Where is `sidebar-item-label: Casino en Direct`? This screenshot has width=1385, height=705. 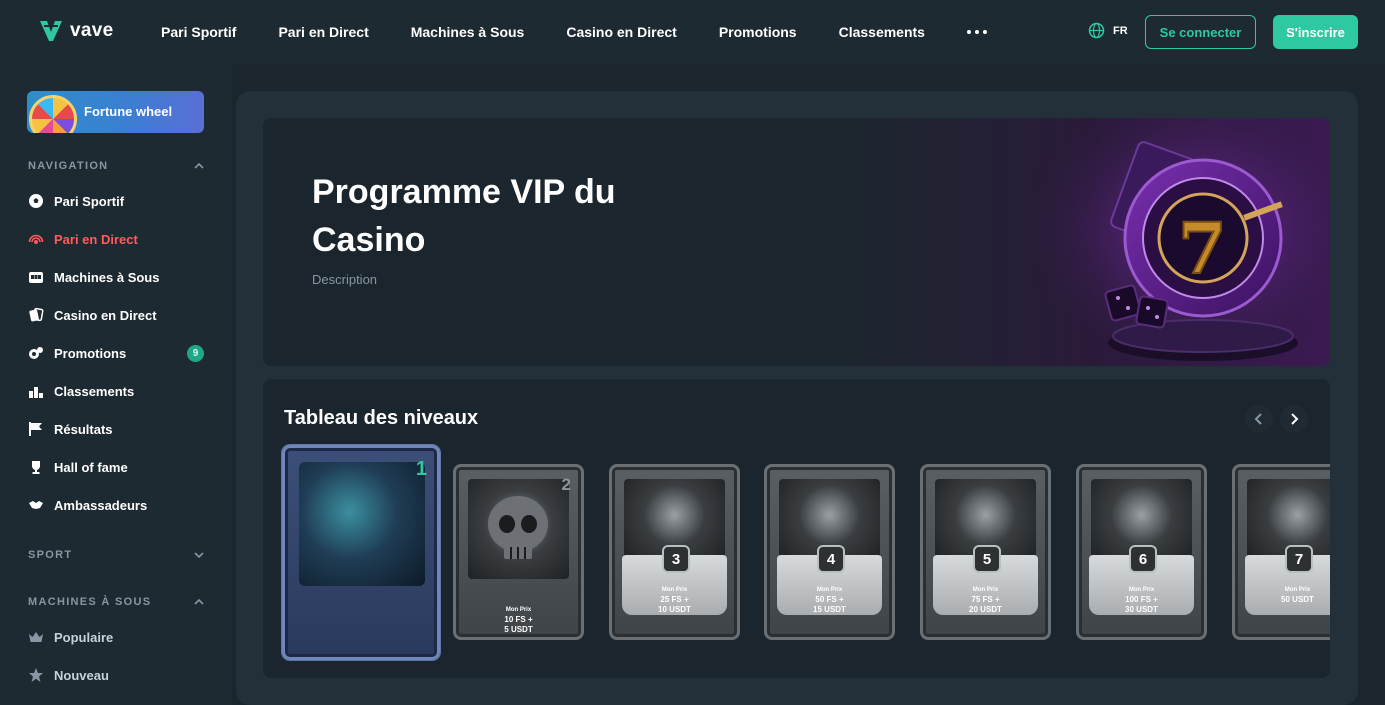
sidebar-item-label: Casino en Direct is located at coordinates (105, 315).